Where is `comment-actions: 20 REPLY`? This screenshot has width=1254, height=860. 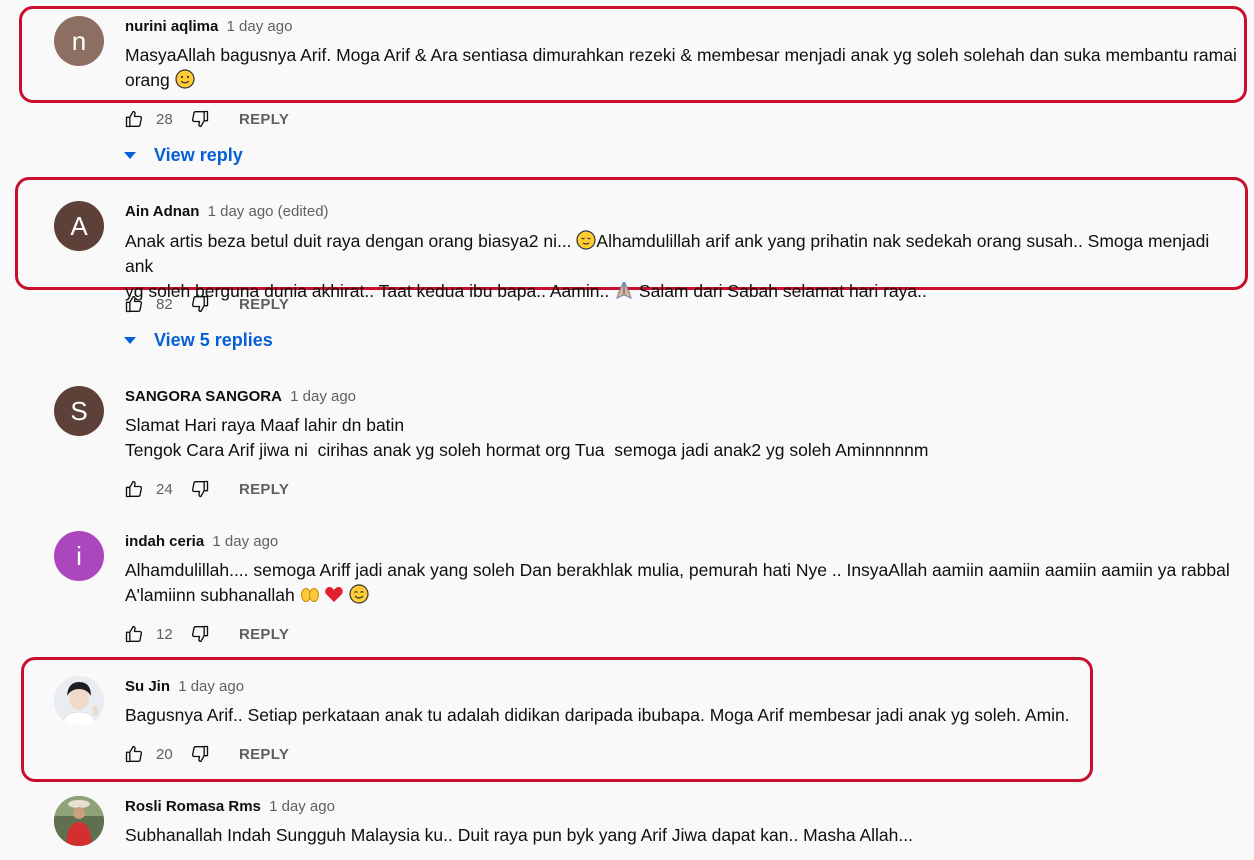
comment-actions: 20 REPLY is located at coordinates (206, 754).